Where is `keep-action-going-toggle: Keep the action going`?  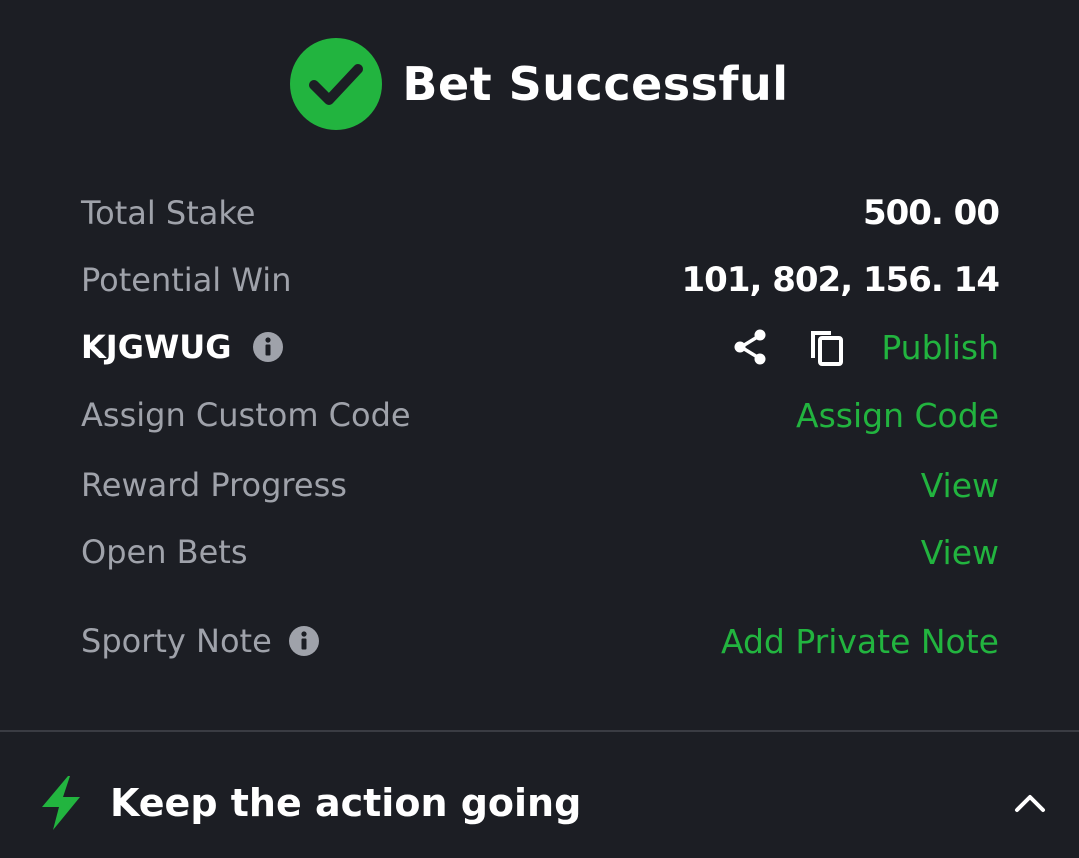
keep-action-going-toggle: Keep the action going is located at coordinates (543, 803).